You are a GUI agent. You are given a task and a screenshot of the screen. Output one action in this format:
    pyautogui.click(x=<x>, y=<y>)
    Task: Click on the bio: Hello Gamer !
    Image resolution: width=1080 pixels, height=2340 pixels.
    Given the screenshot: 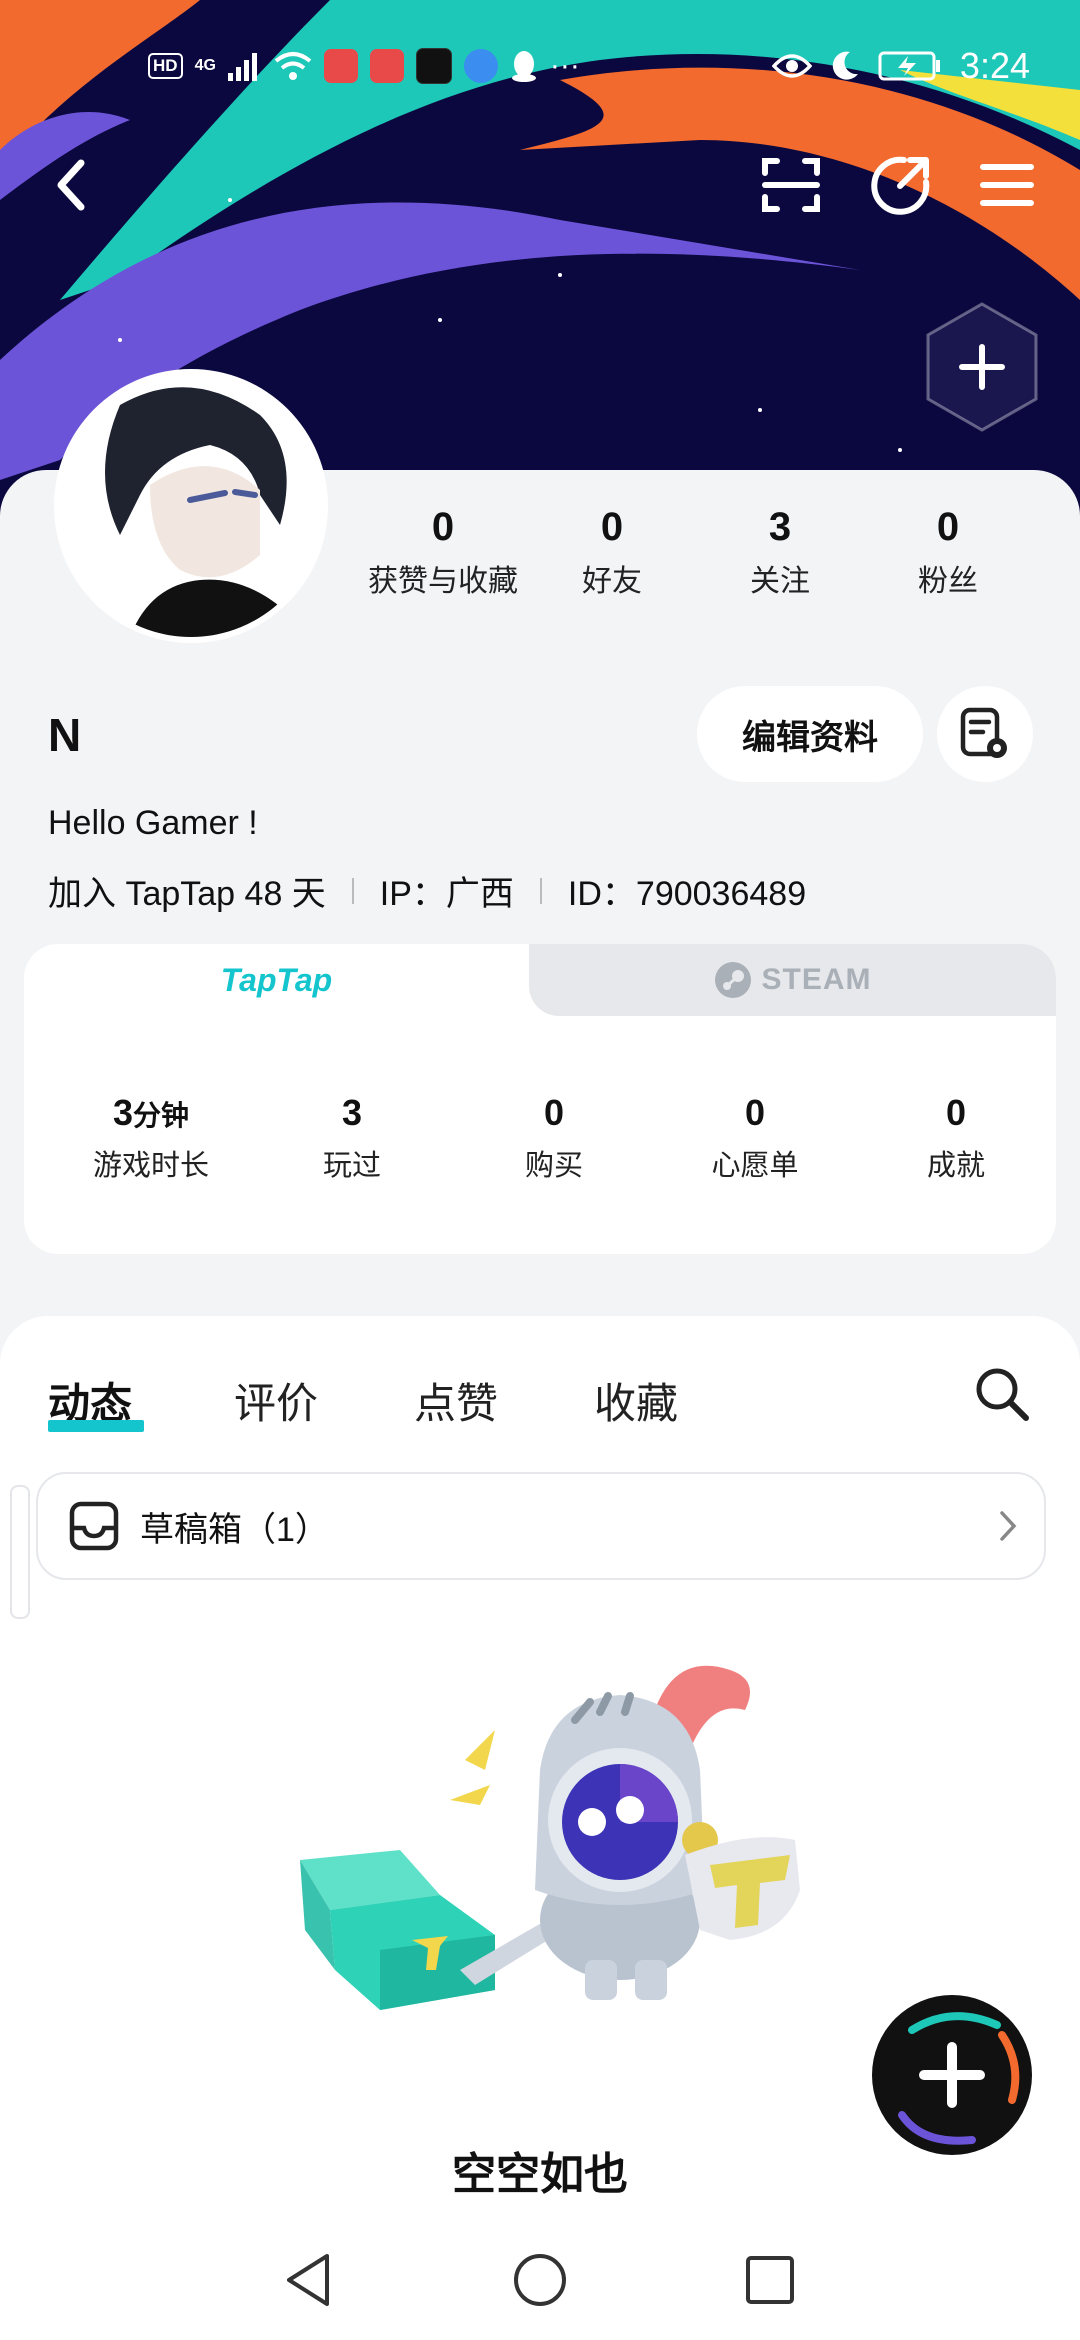 What is the action you would take?
    pyautogui.click(x=153, y=823)
    